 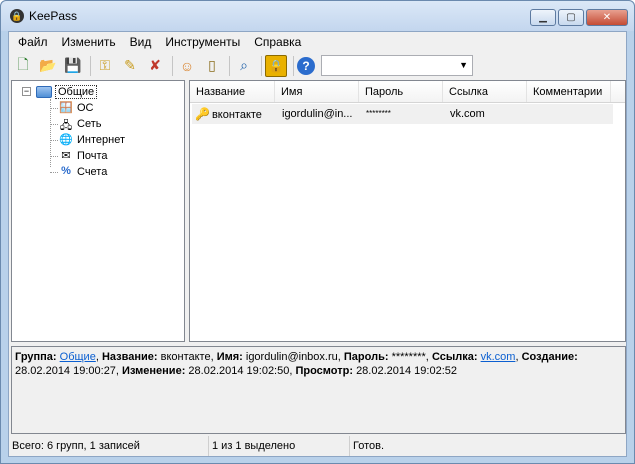 I want to click on menu-view: Вид, so click(x=141, y=42).